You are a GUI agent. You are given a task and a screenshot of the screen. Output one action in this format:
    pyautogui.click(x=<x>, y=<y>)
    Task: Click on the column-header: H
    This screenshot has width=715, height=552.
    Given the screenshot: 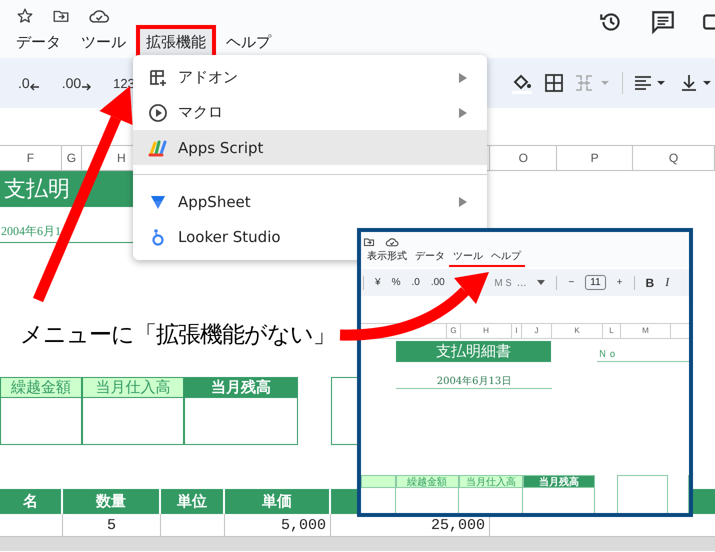 What is the action you would take?
    pyautogui.click(x=486, y=331)
    